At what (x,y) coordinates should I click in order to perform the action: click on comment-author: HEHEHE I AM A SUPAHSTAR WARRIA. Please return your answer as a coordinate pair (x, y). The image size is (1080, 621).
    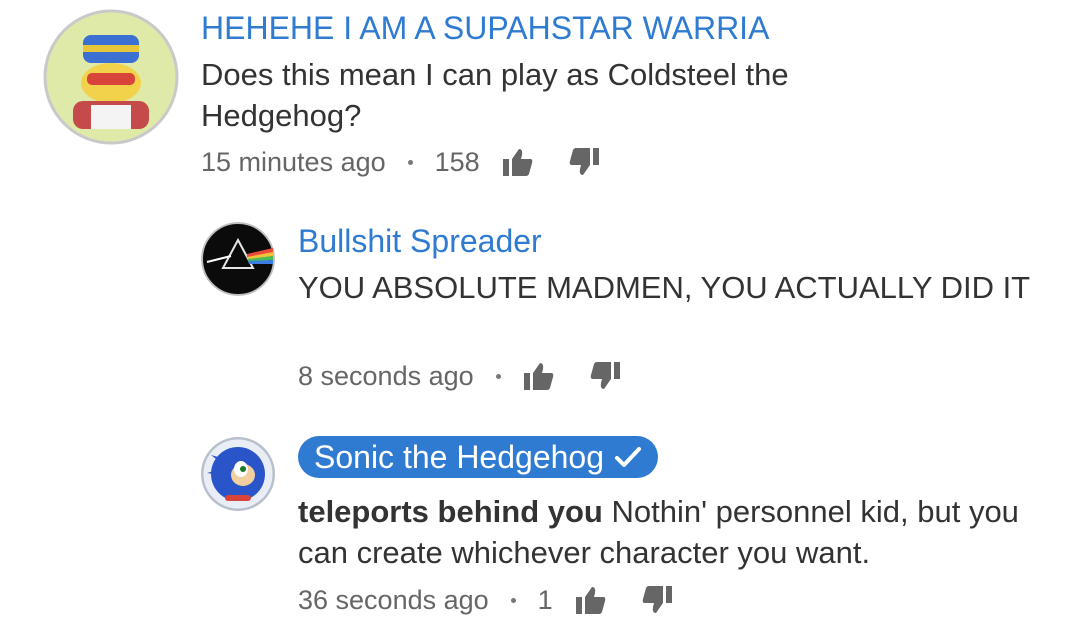
    Looking at the image, I should click on (485, 28).